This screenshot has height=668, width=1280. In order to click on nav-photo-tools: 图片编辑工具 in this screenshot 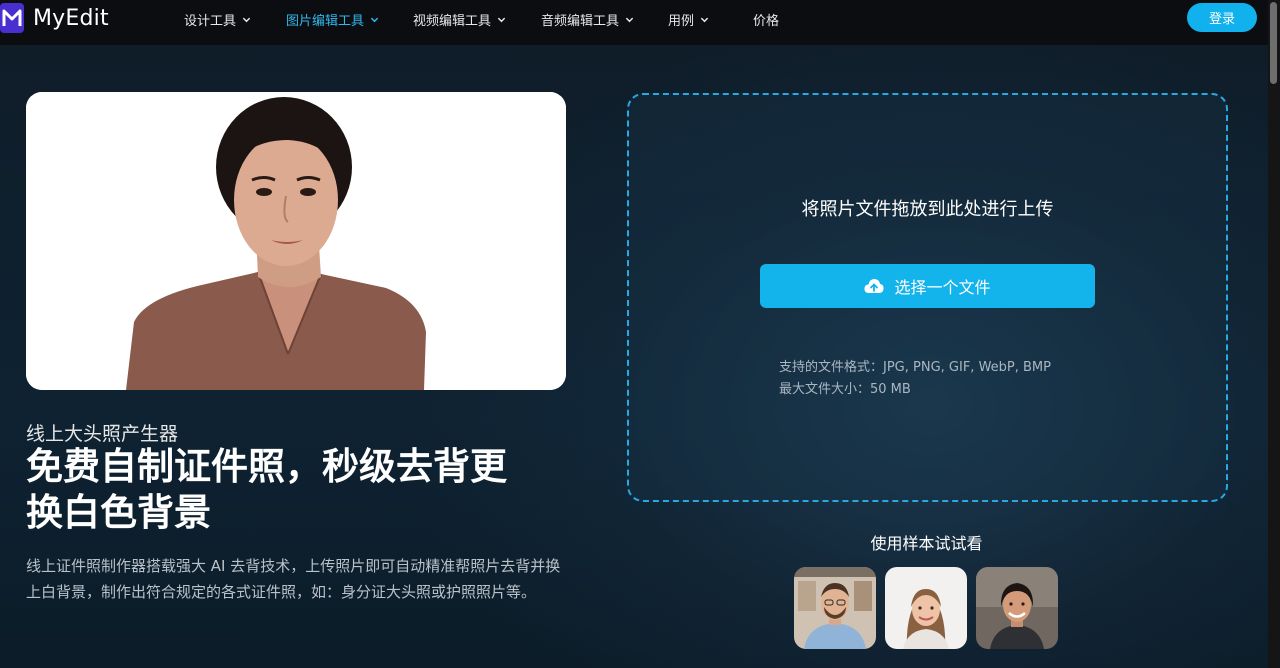, I will do `click(332, 19)`.